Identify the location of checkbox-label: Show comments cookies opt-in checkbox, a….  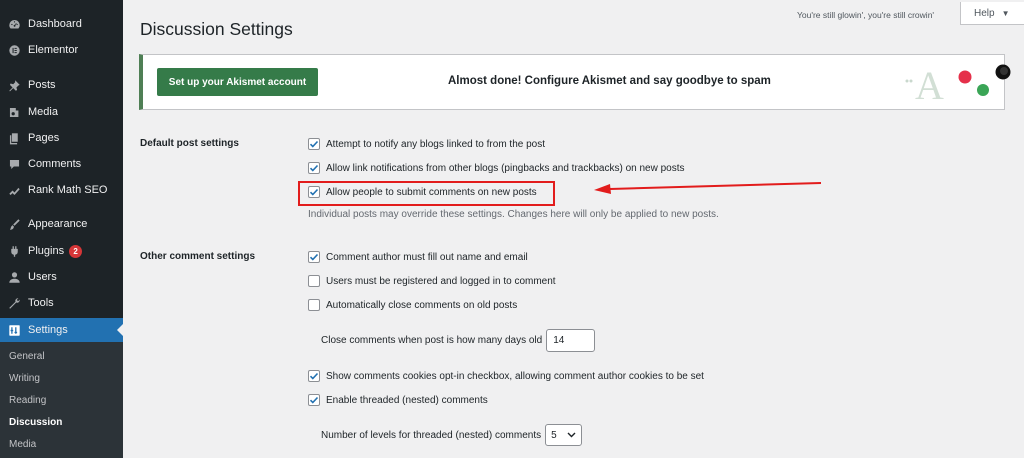
(515, 376).